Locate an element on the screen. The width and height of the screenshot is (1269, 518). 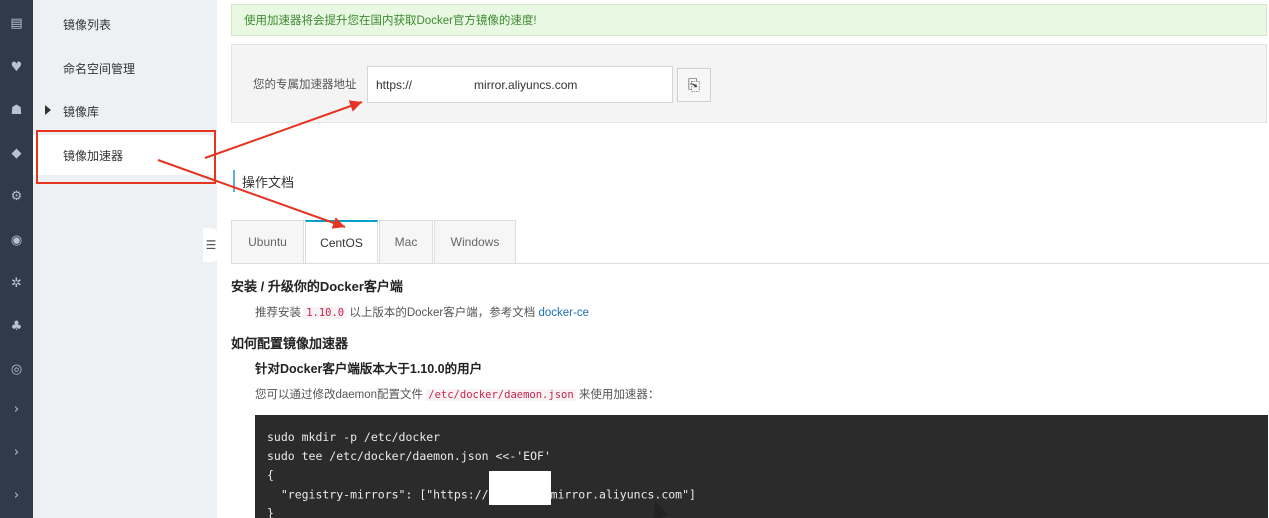
docker-ce-link: docker-ce is located at coordinates (563, 313).